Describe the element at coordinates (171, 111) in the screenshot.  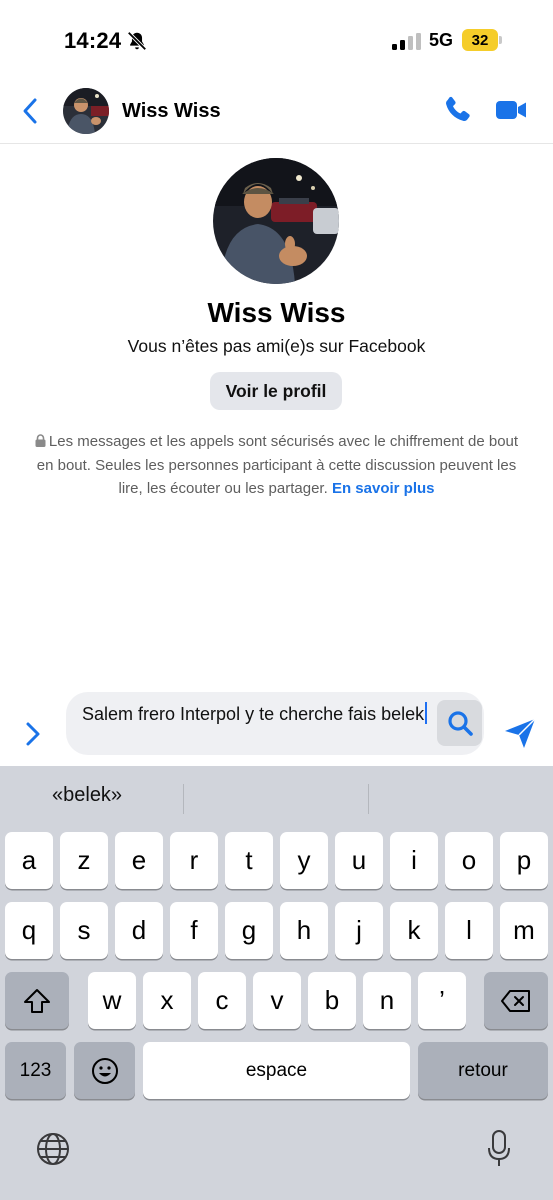
I see `contact-name: Wiss Wiss` at that location.